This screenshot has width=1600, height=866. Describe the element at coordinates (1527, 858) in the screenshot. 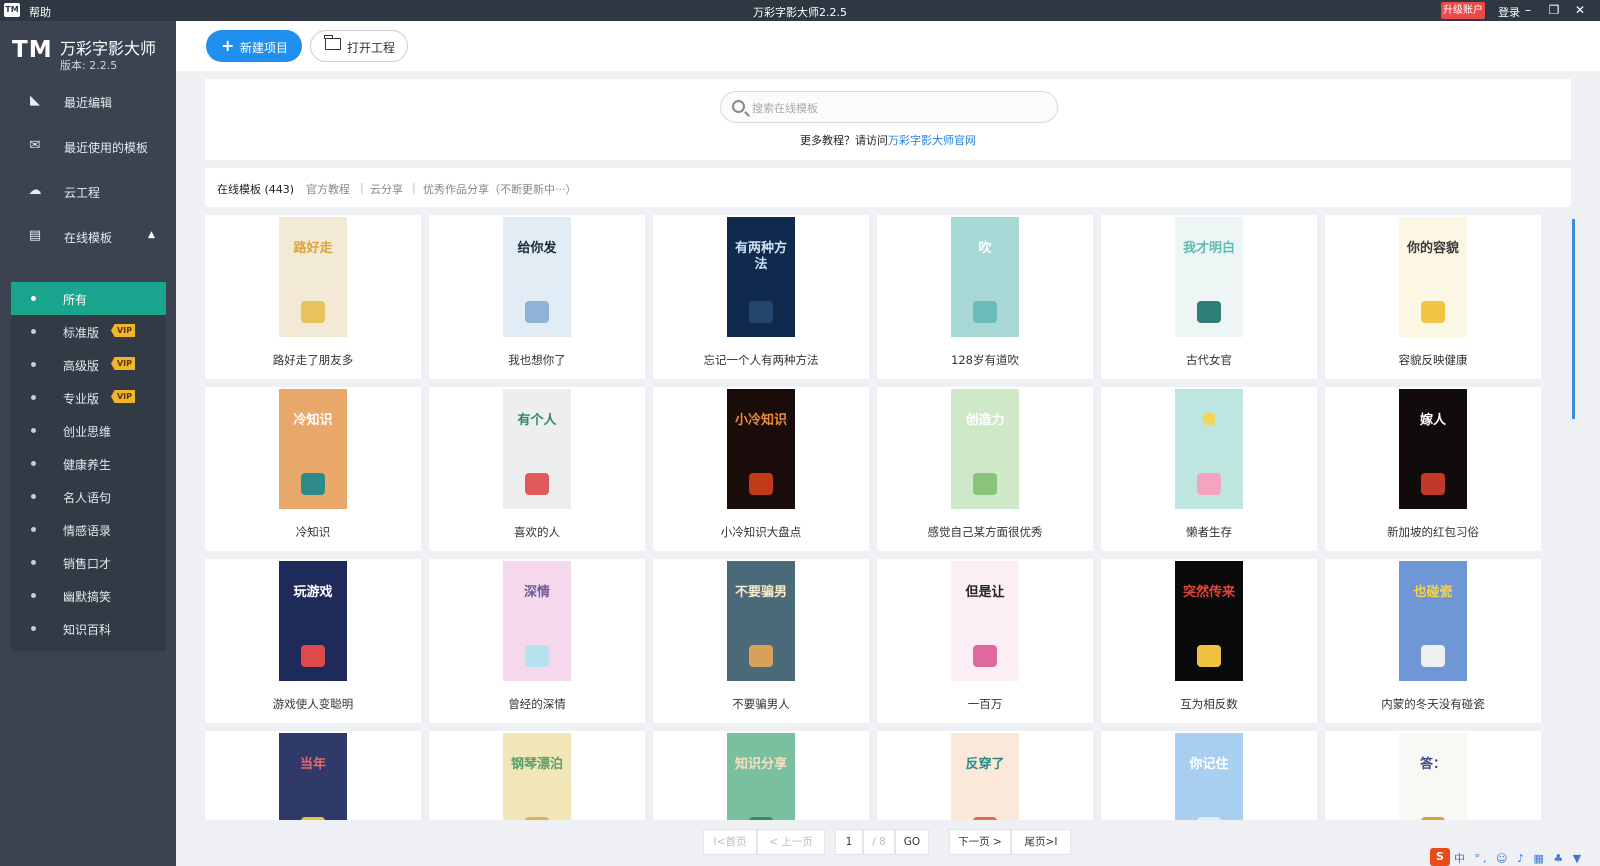

I see `ime-tray-icons: 中 °, ☺ ♪ ▦ ♣ ▼ ▤` at that location.